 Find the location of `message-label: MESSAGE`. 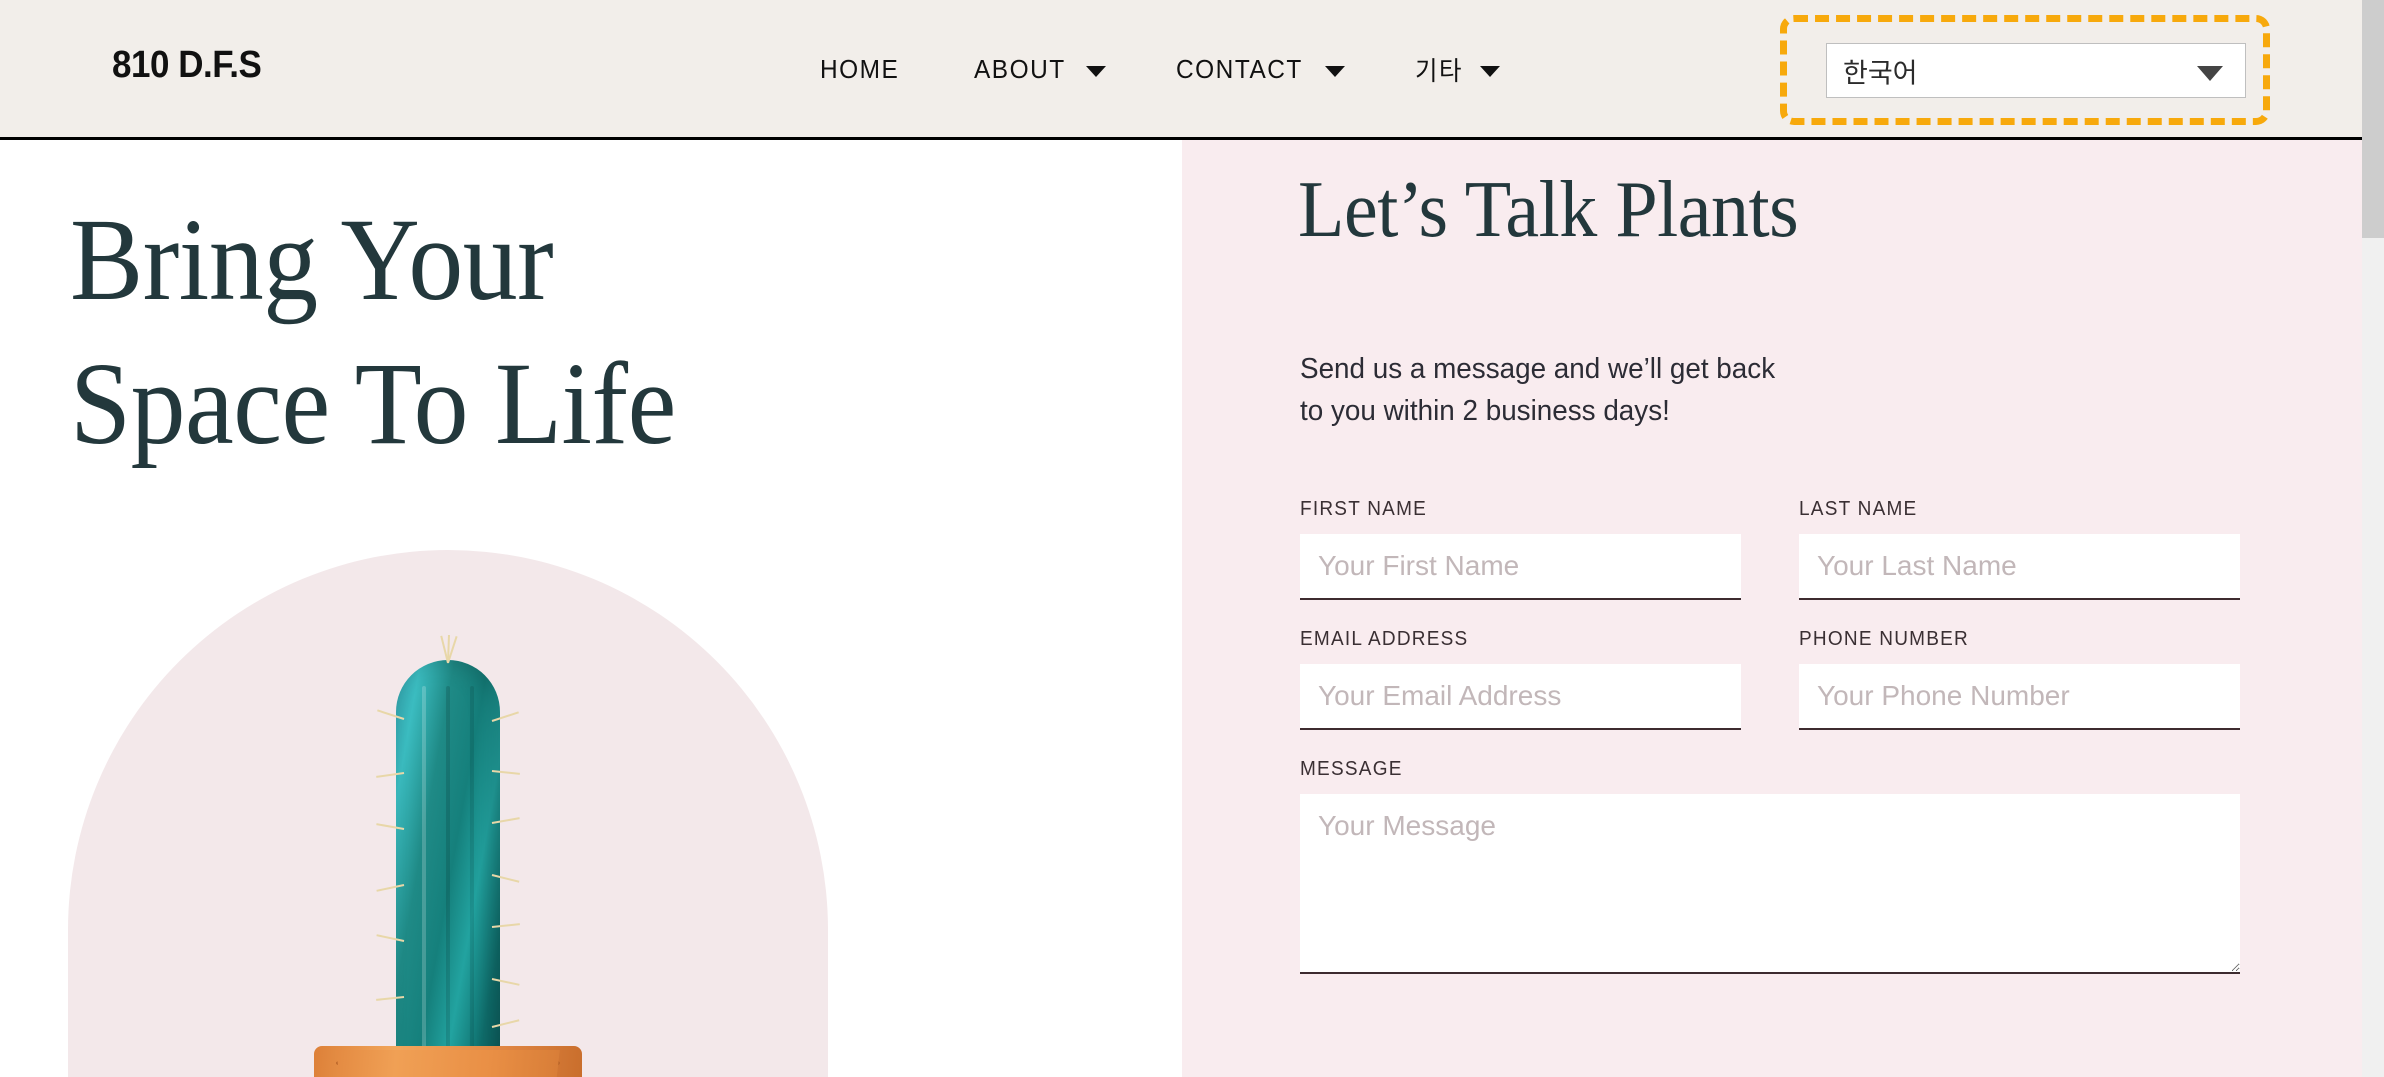

message-label: MESSAGE is located at coordinates (1351, 769).